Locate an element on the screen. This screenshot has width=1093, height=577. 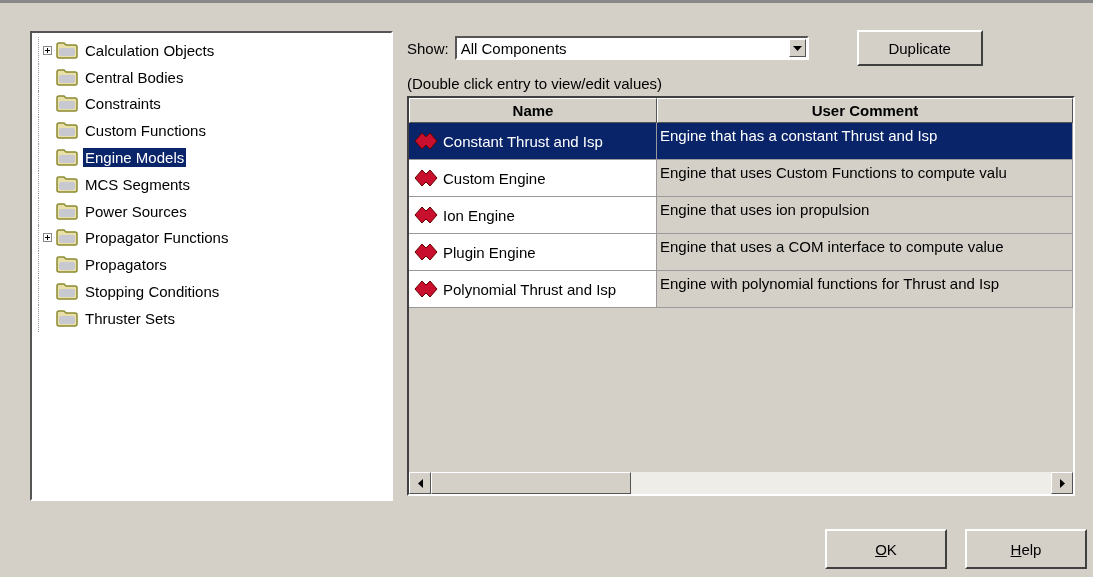
tree-item: Calculation Objects is located at coordinates (150, 50).